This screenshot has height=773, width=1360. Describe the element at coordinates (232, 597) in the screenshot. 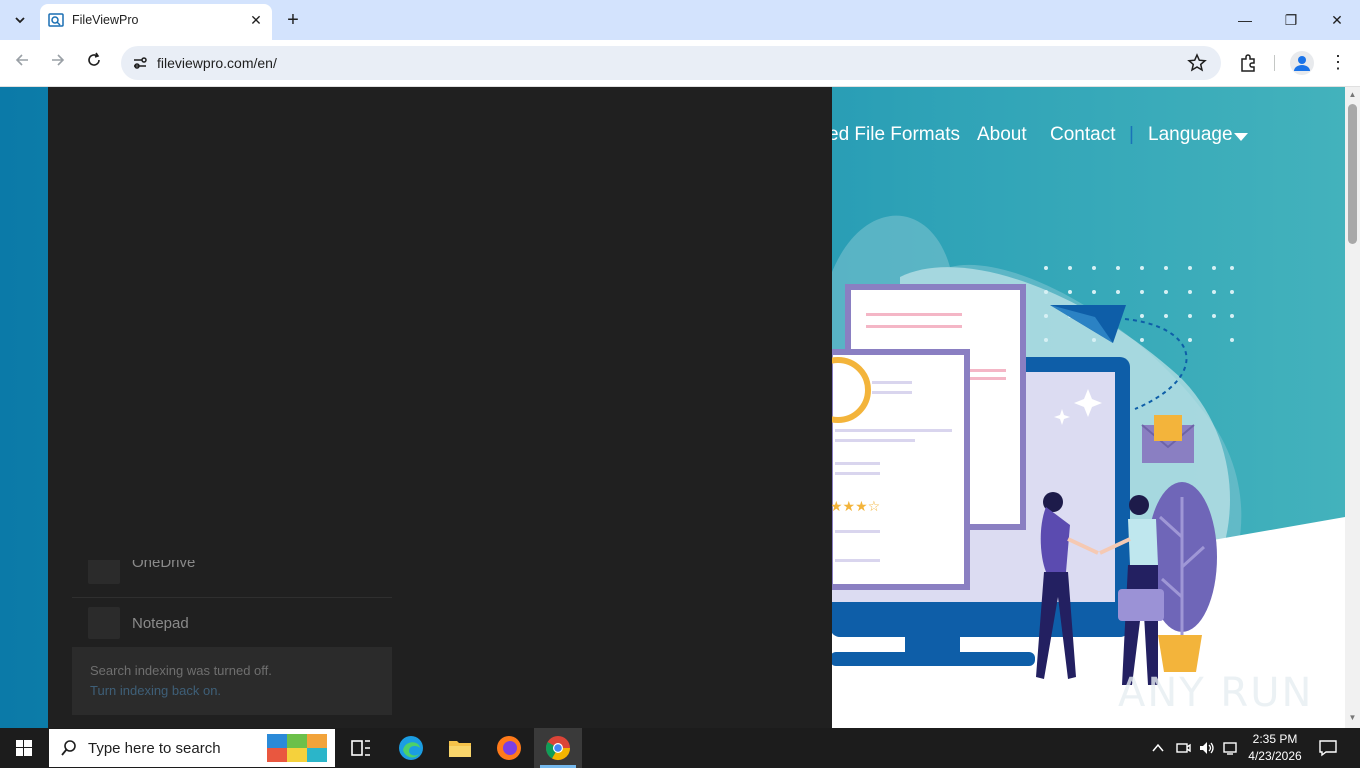

I see `list-divider` at that location.